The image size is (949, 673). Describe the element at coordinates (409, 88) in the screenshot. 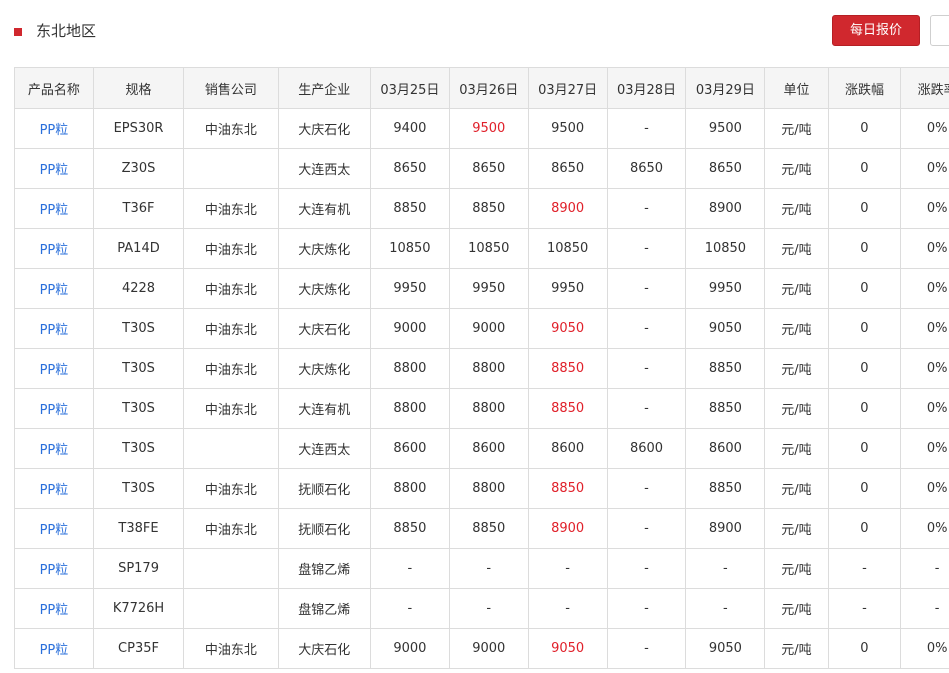

I see `col-header-date-1: 03月25日` at that location.